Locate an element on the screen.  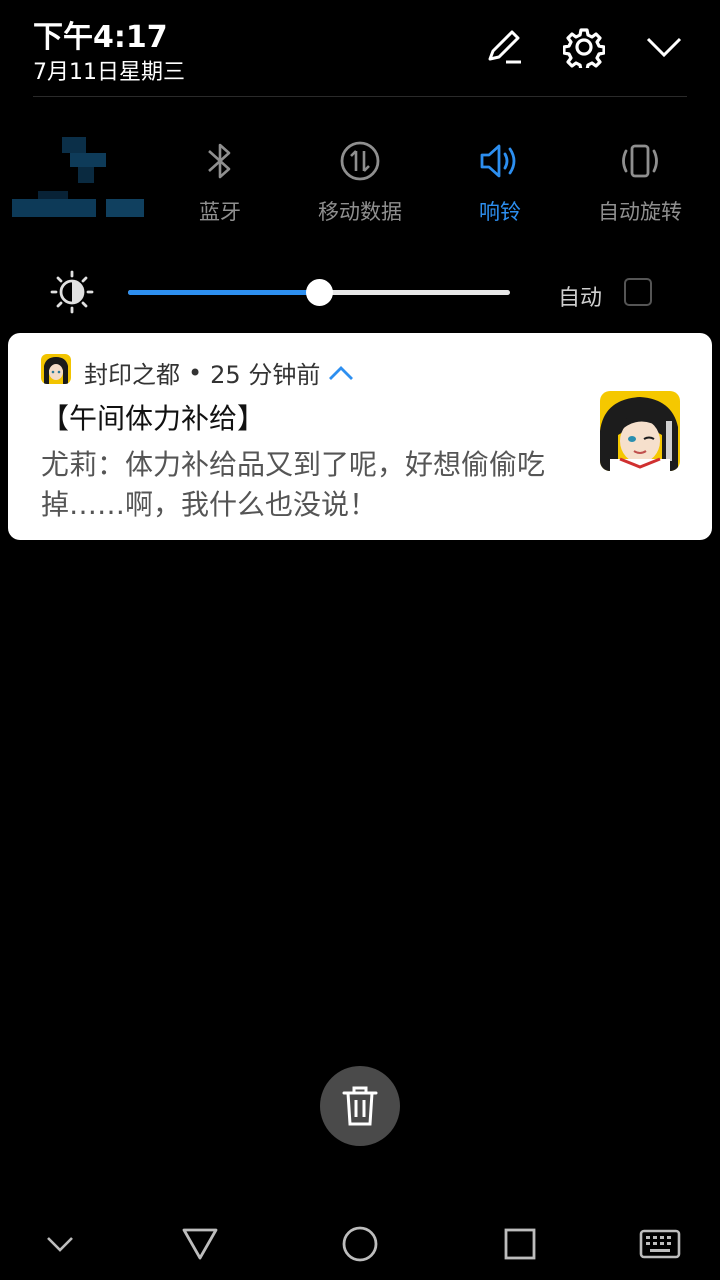
toggle-label: 响铃 is located at coordinates (500, 212).